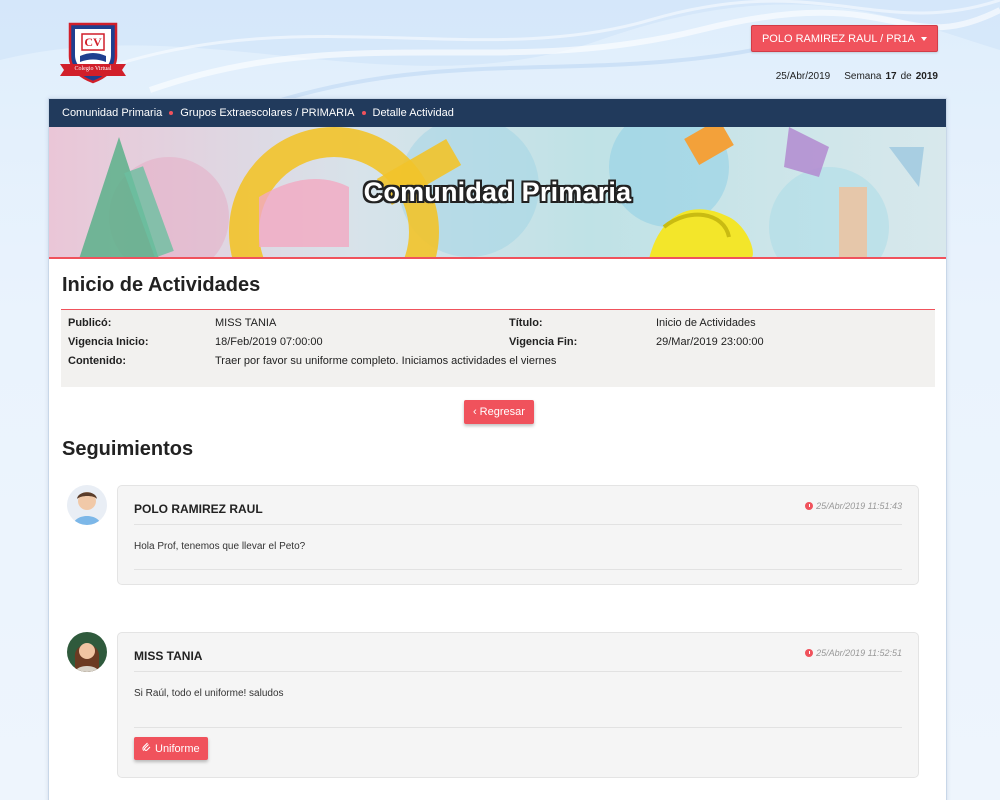 The height and width of the screenshot is (800, 1000). What do you see at coordinates (859, 506) in the screenshot?
I see `comment-time-text: 25/Abr/2019 11:51:43` at bounding box center [859, 506].